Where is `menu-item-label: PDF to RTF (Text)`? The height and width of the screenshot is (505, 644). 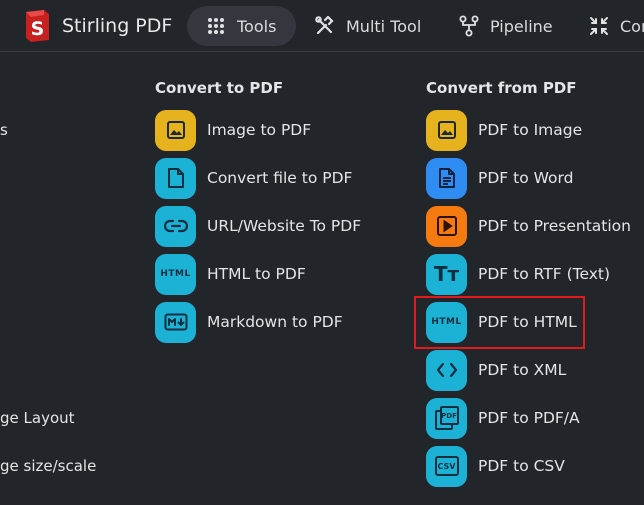 menu-item-label: PDF to RTF (Text) is located at coordinates (544, 274).